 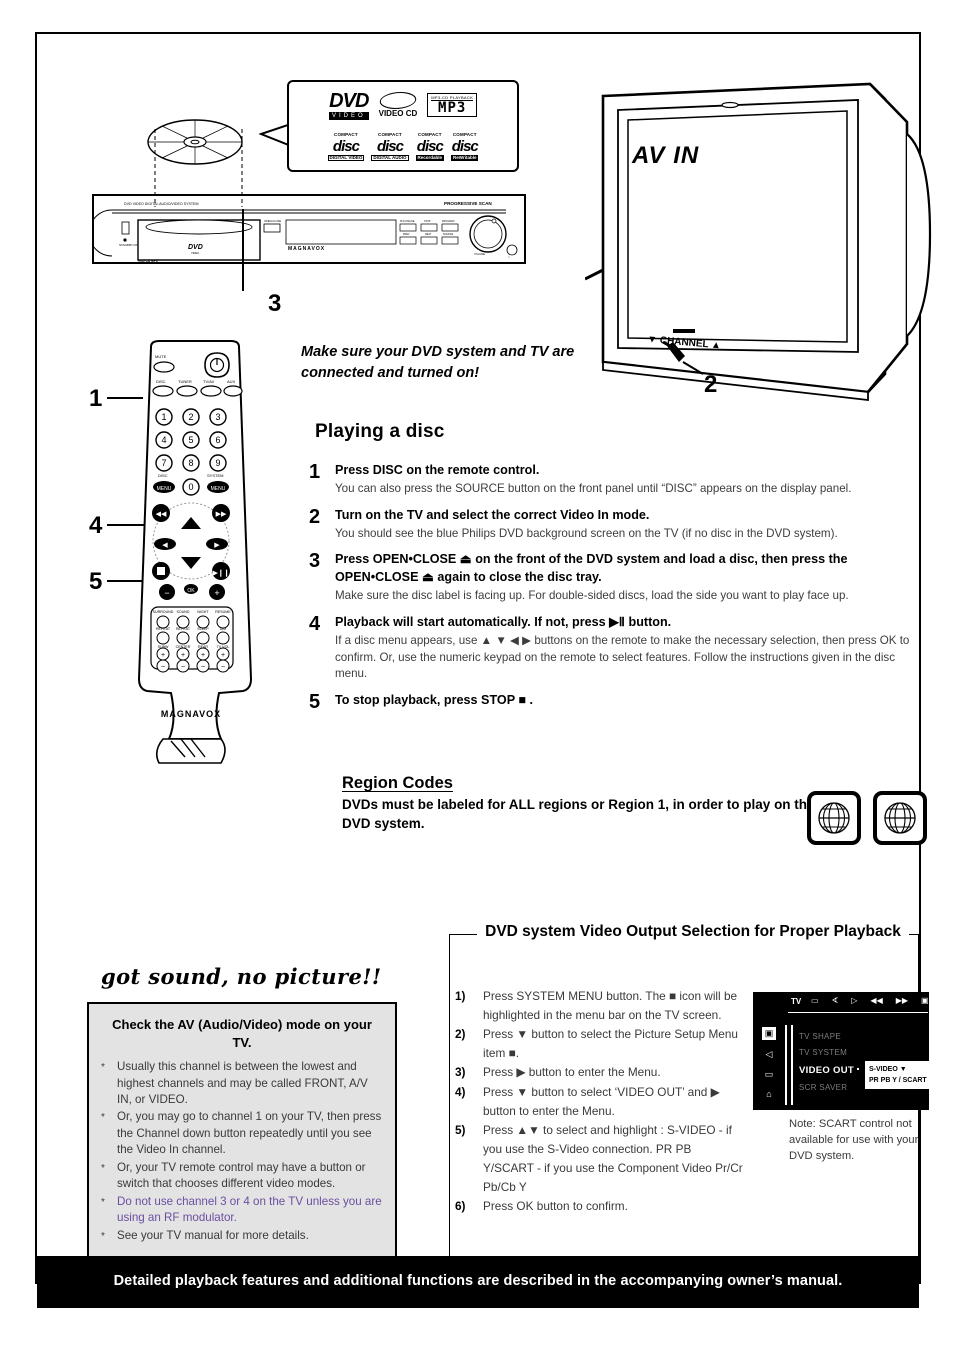 What do you see at coordinates (711, 384) in the screenshot?
I see `callout-2: 2` at bounding box center [711, 384].